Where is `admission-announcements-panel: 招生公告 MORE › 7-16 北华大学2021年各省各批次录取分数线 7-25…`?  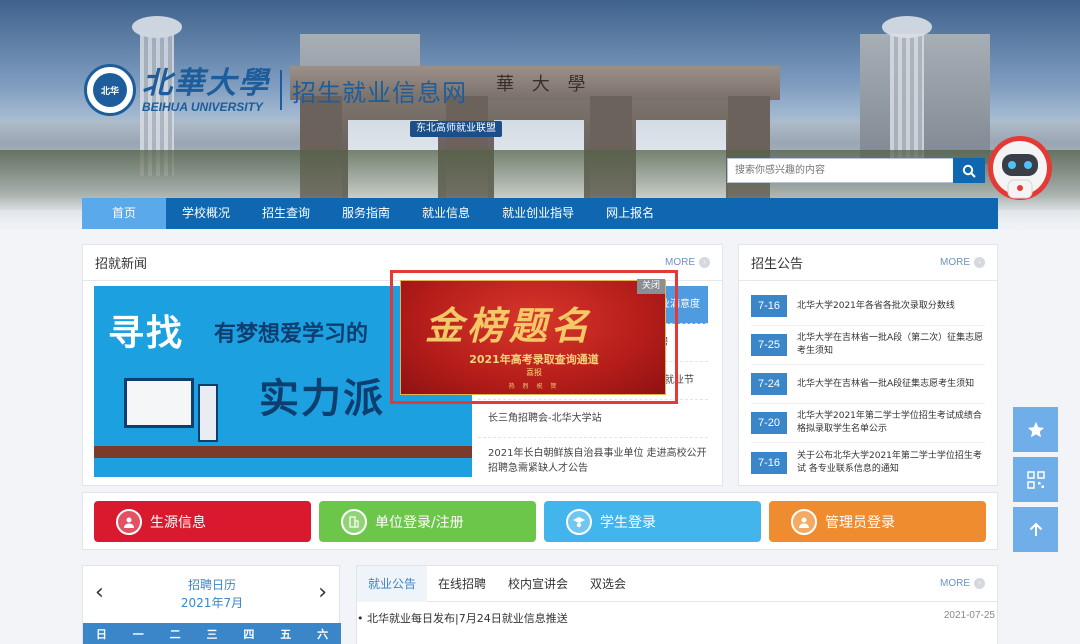
admission-announcements-panel: 招生公告 MORE › 7-16 北华大学2021年各省各批次录取分数线 7-25… is located at coordinates (868, 365).